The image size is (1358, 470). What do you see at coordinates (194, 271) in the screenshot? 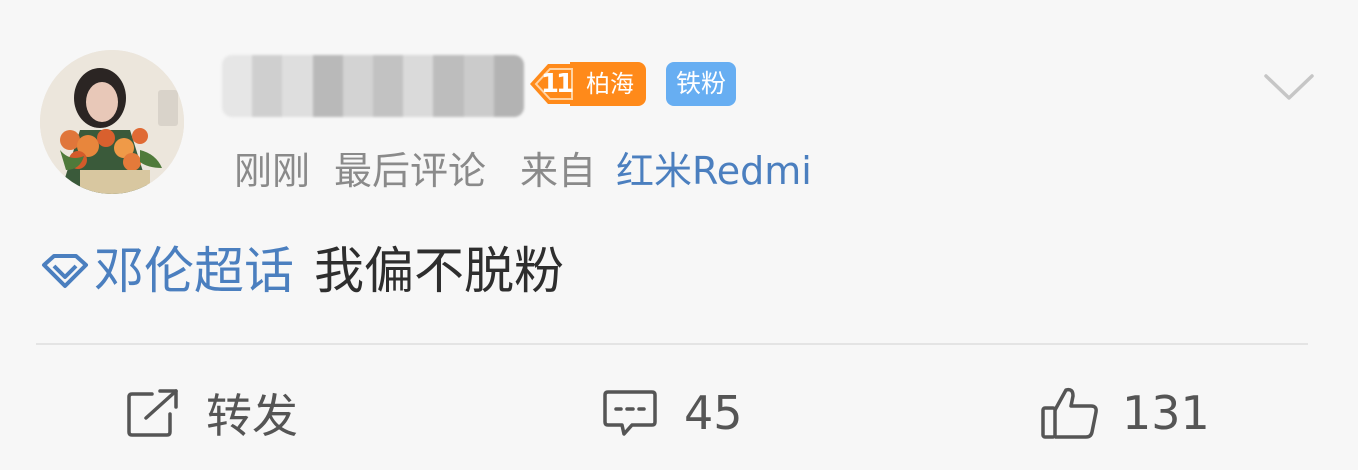
I see `super-topic-label: 邓伦超话` at bounding box center [194, 271].